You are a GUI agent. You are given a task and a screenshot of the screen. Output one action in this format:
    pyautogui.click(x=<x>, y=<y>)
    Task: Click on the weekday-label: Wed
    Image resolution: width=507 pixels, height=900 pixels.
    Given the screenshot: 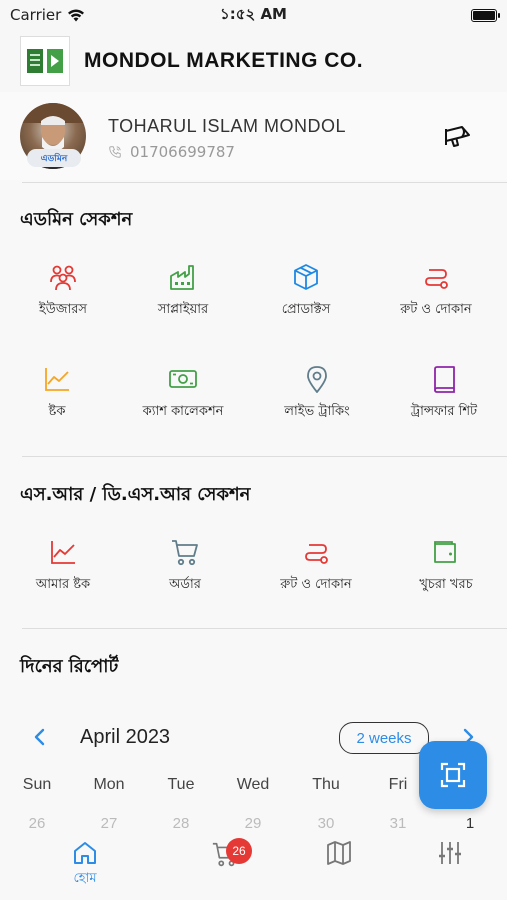 What is the action you would take?
    pyautogui.click(x=253, y=784)
    